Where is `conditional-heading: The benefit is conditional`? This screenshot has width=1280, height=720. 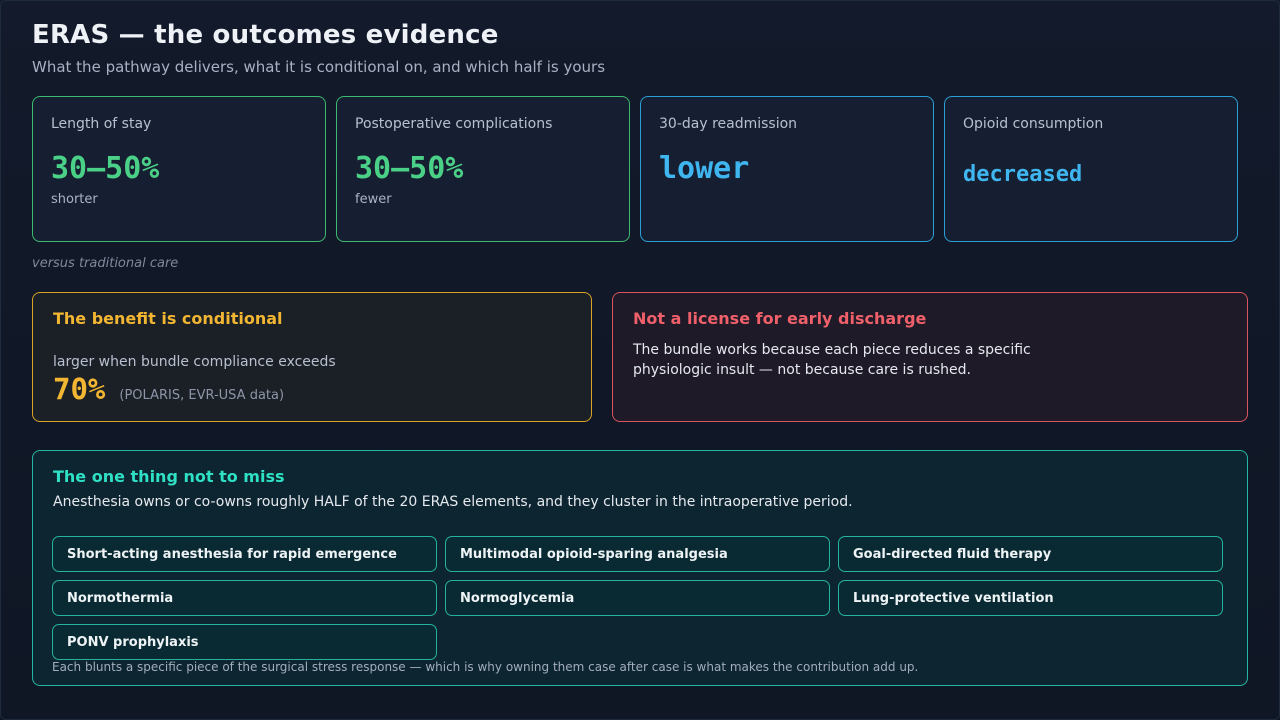
conditional-heading: The benefit is conditional is located at coordinates (168, 318).